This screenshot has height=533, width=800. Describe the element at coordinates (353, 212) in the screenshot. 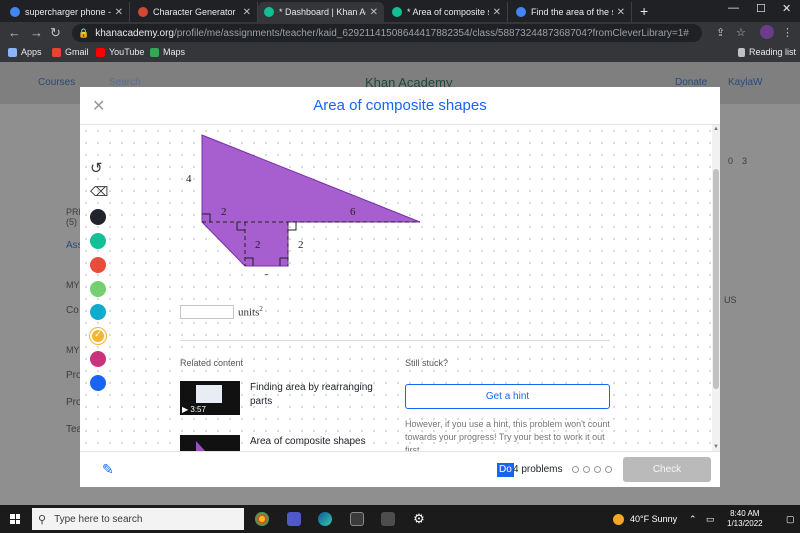

I see `figure-label: 6` at that location.